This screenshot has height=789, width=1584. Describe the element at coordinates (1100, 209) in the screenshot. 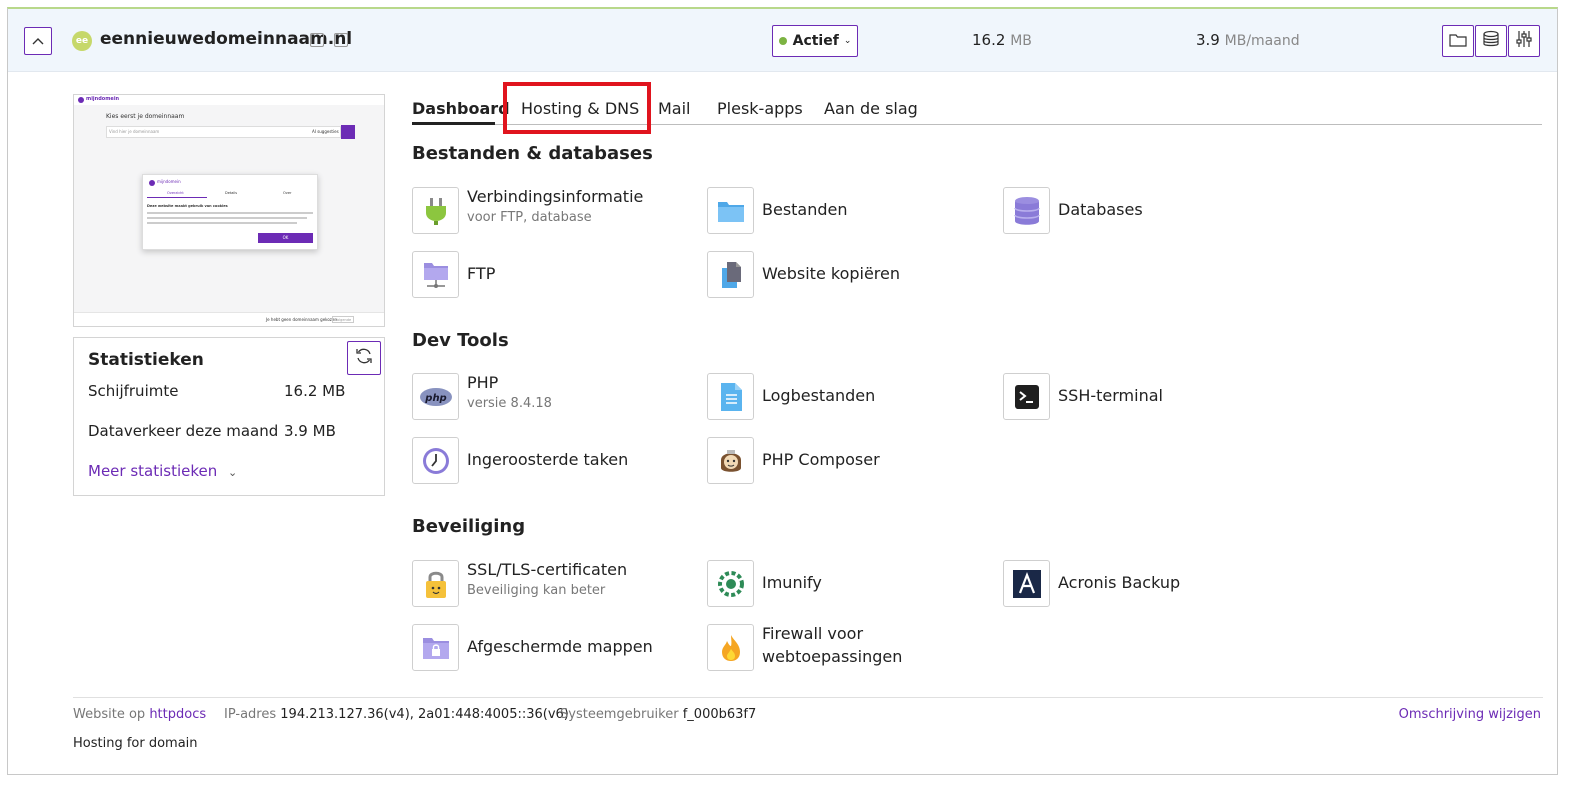

I see `tile-label: Databases` at that location.